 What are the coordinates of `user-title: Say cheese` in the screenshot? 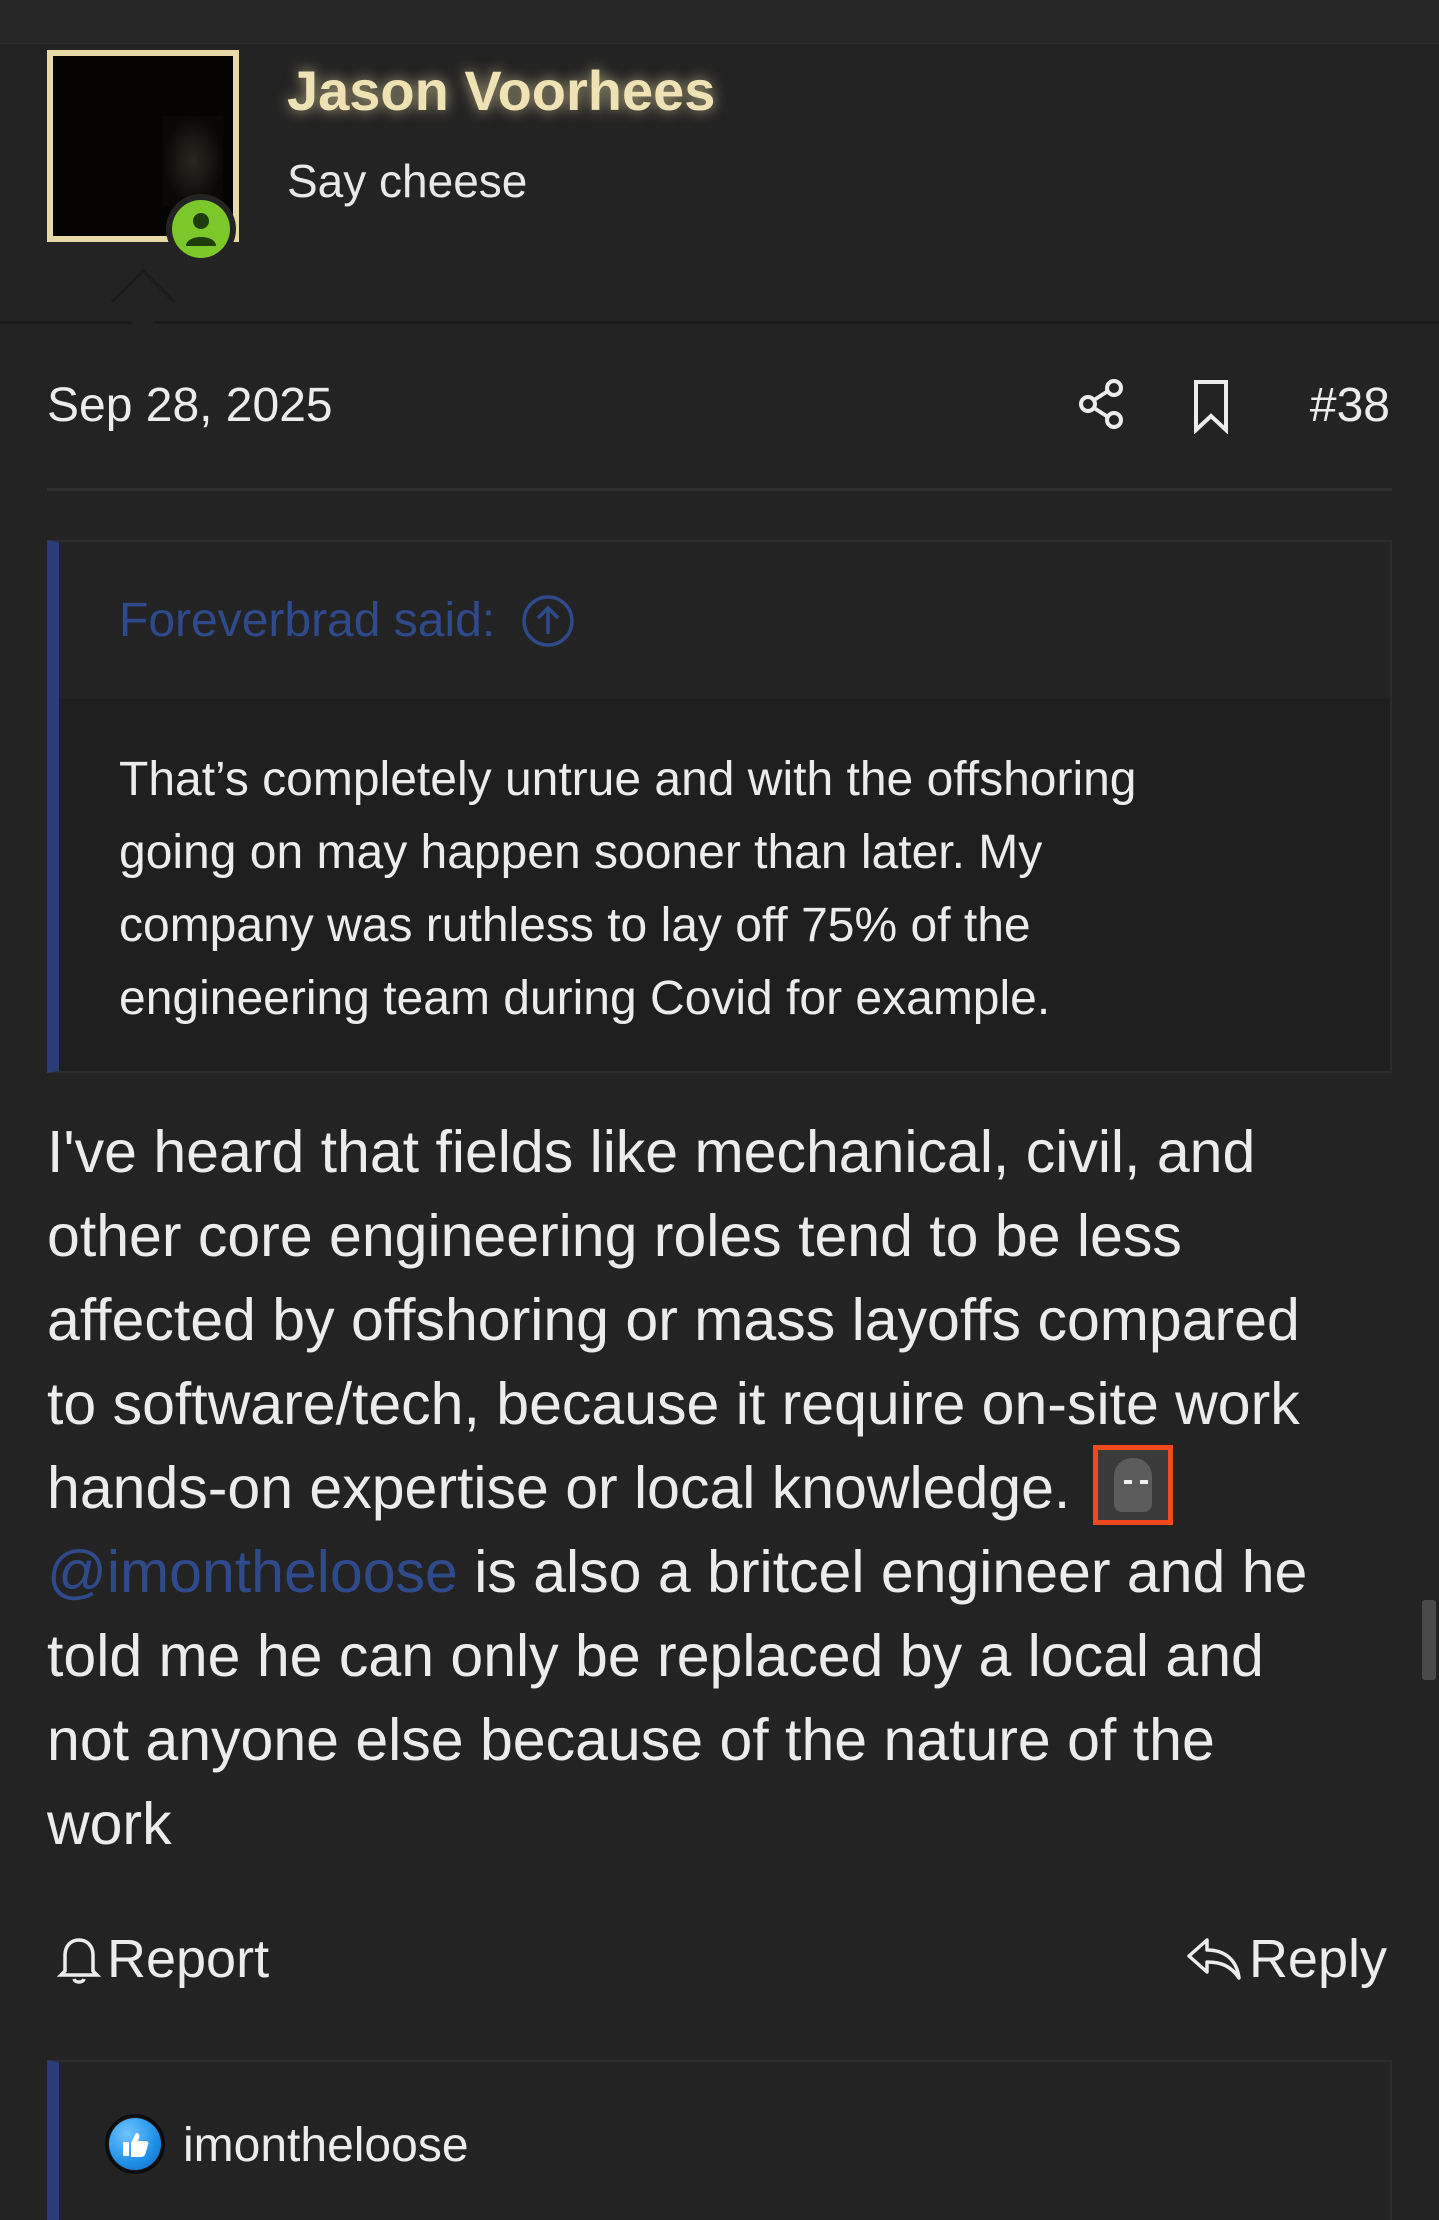 It's located at (407, 181).